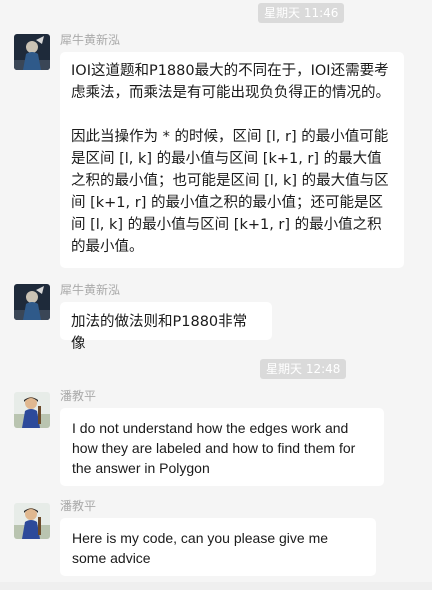 The width and height of the screenshot is (432, 590). I want to click on bottom-divider, so click(216, 586).